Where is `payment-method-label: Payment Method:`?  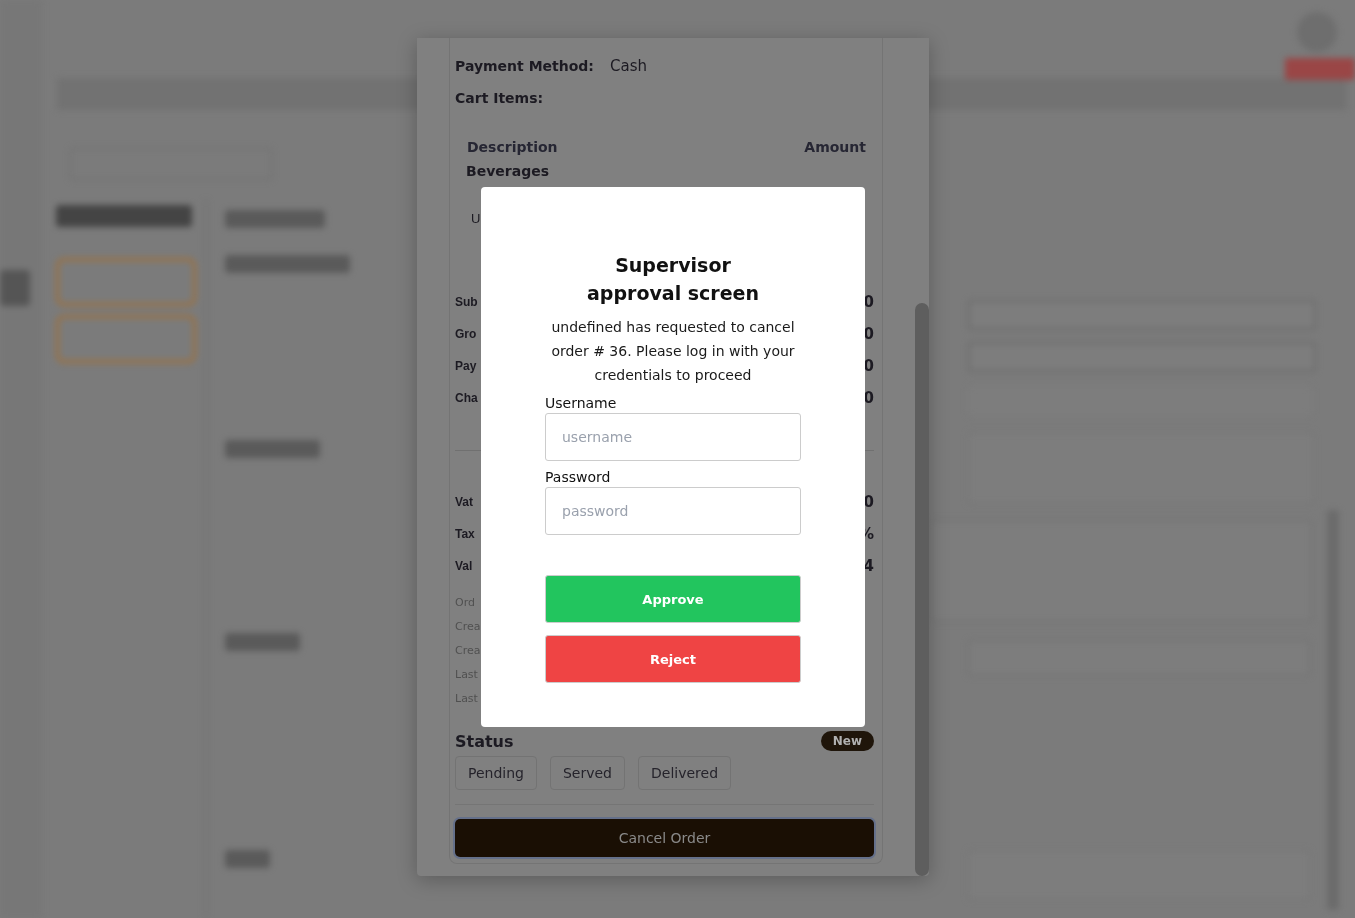 payment-method-label: Payment Method: is located at coordinates (524, 66).